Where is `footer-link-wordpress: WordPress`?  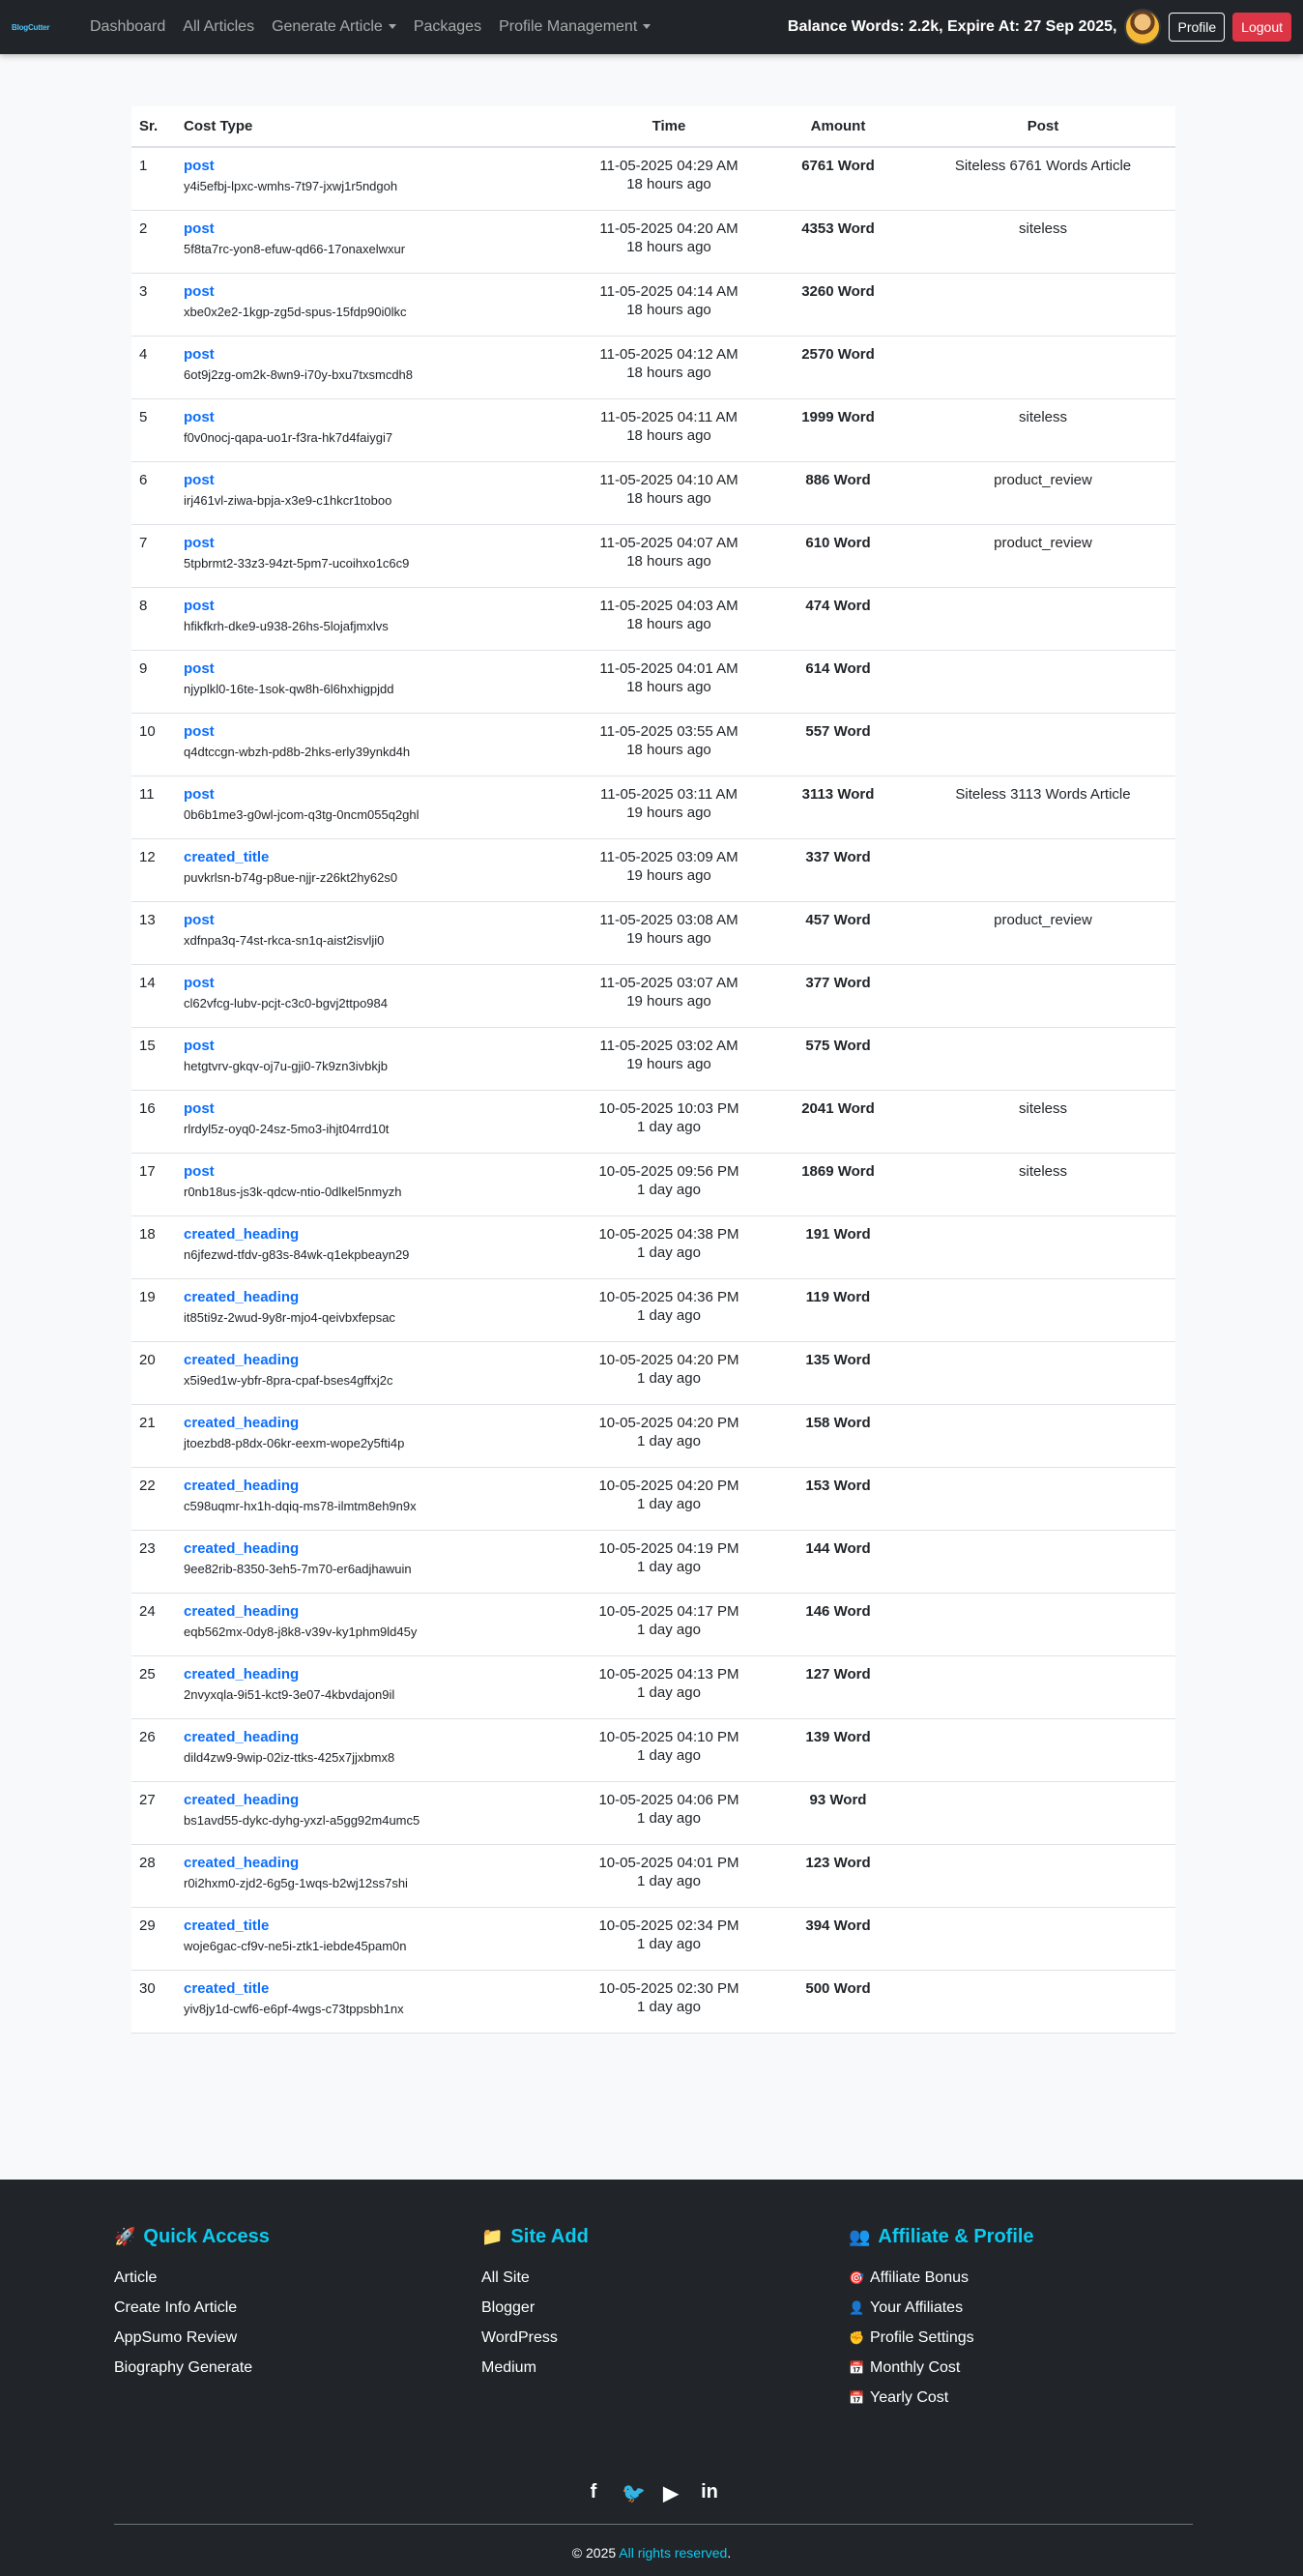
footer-link-wordpress: WordPress is located at coordinates (665, 2338).